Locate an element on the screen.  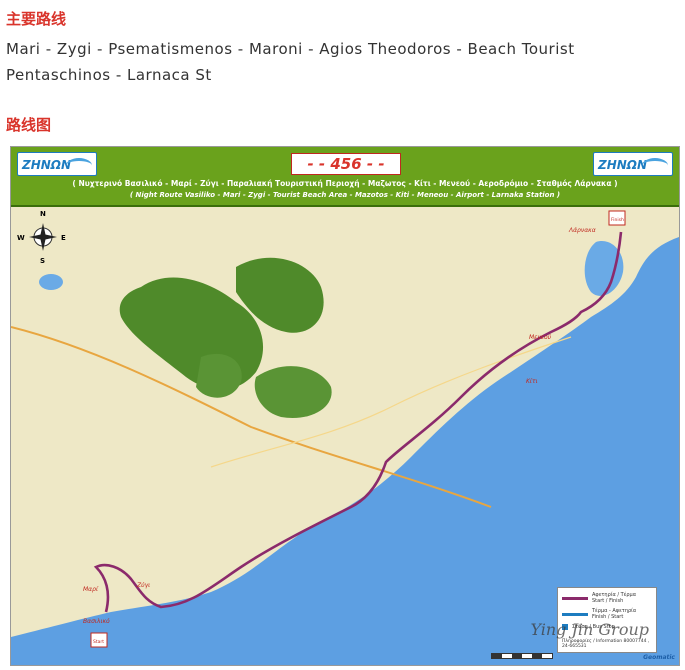
finish-marker: Finish is located at coordinates (617, 218).